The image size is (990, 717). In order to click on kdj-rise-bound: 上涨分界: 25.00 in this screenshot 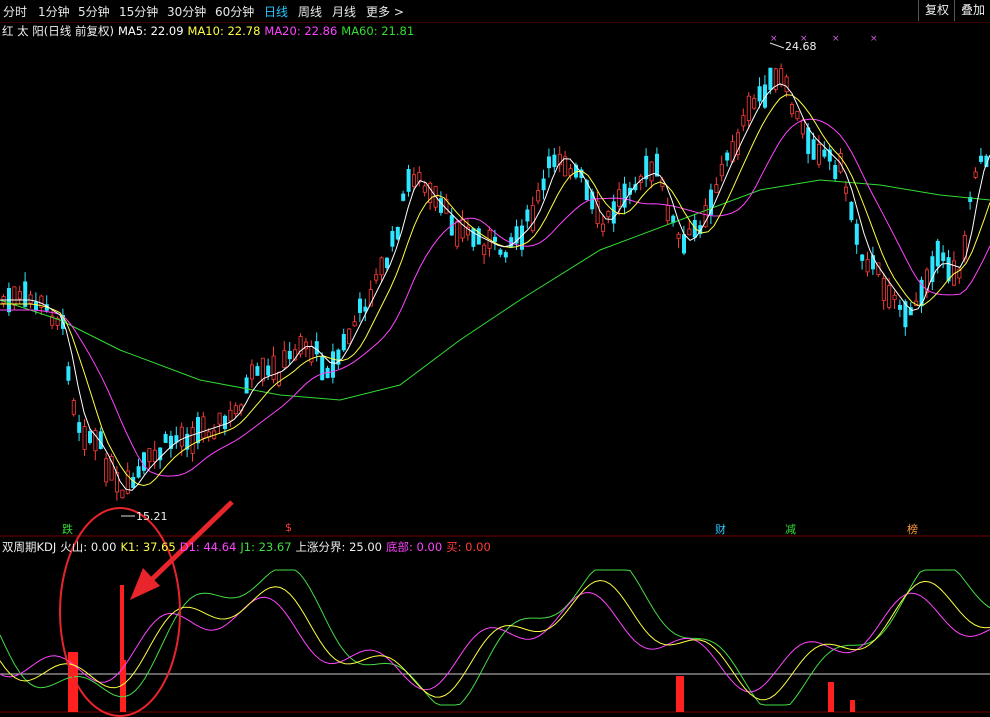, I will do `click(338, 547)`.